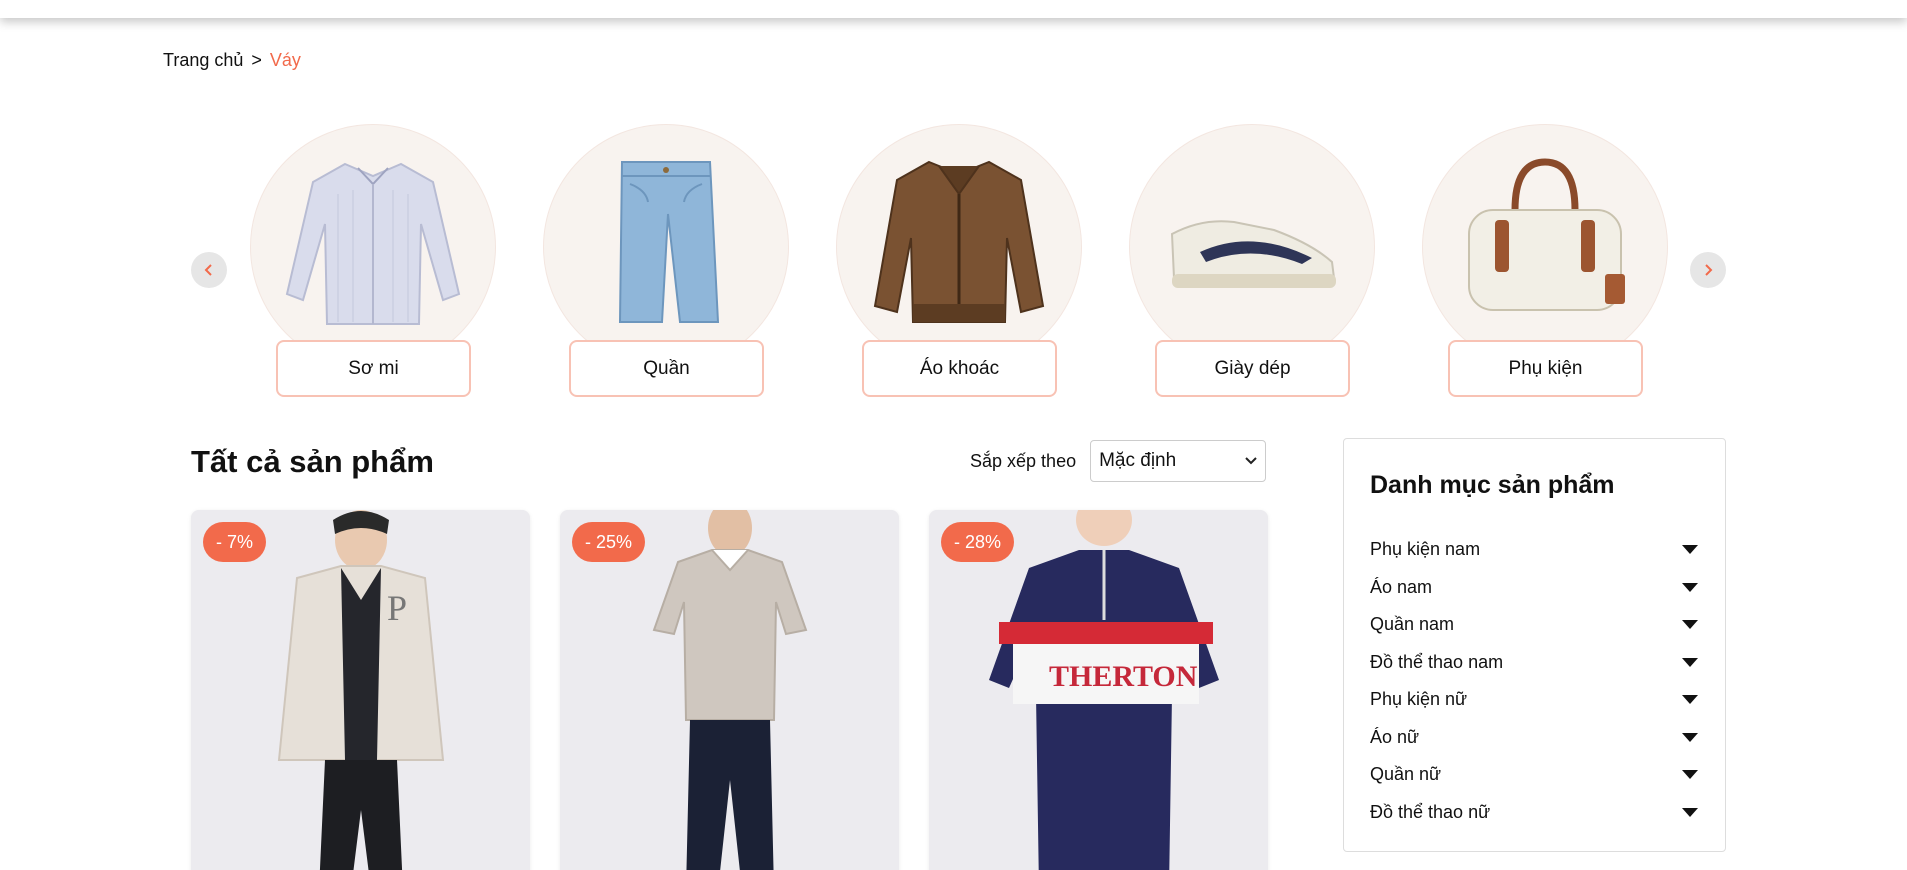 The width and height of the screenshot is (1907, 870). I want to click on breadcrumb-current: Váy, so click(285, 60).